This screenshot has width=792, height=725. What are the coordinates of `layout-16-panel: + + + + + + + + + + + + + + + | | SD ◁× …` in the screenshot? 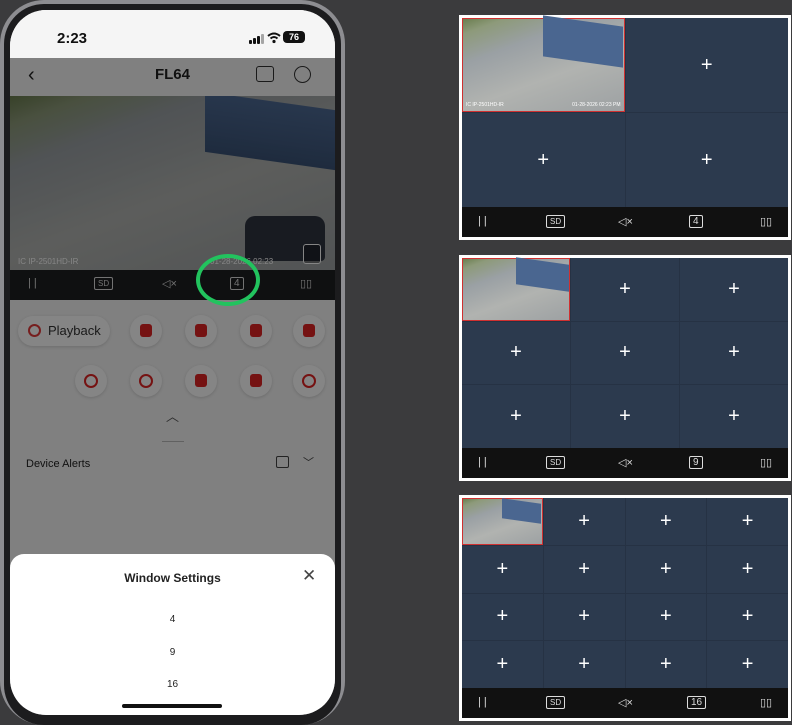 It's located at (625, 608).